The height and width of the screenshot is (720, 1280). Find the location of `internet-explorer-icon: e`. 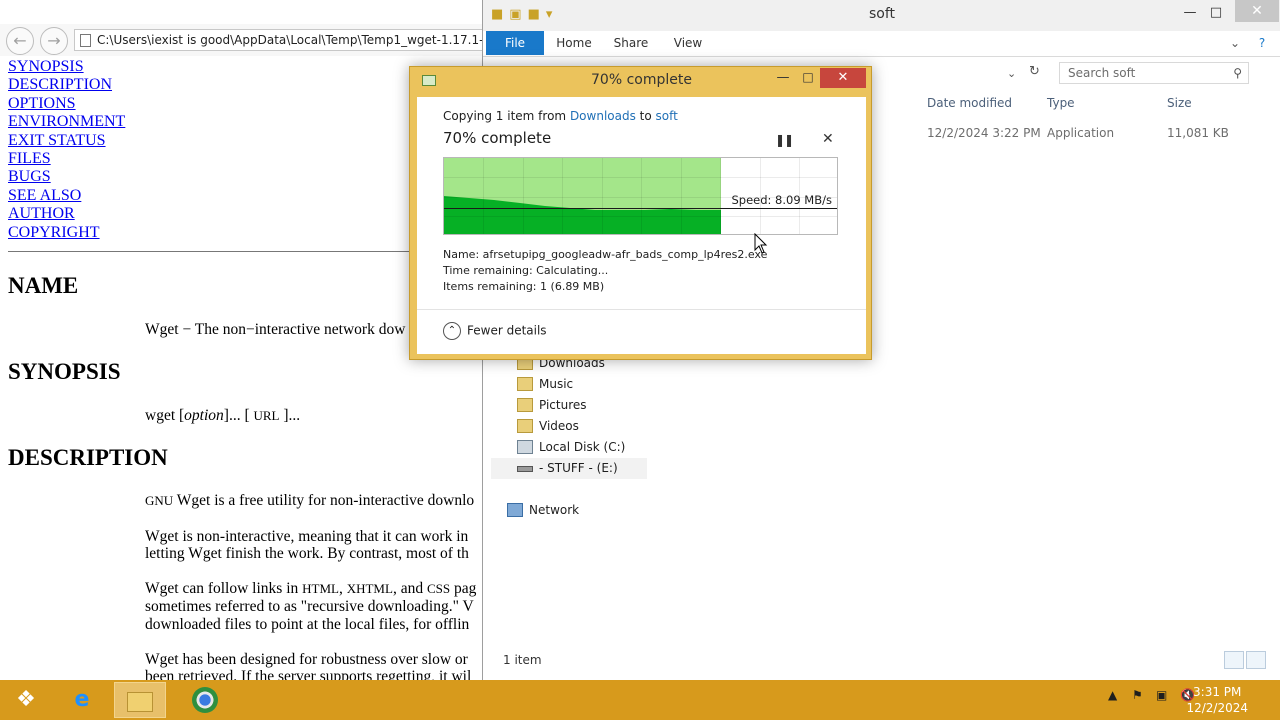

internet-explorer-icon: e is located at coordinates (82, 700).